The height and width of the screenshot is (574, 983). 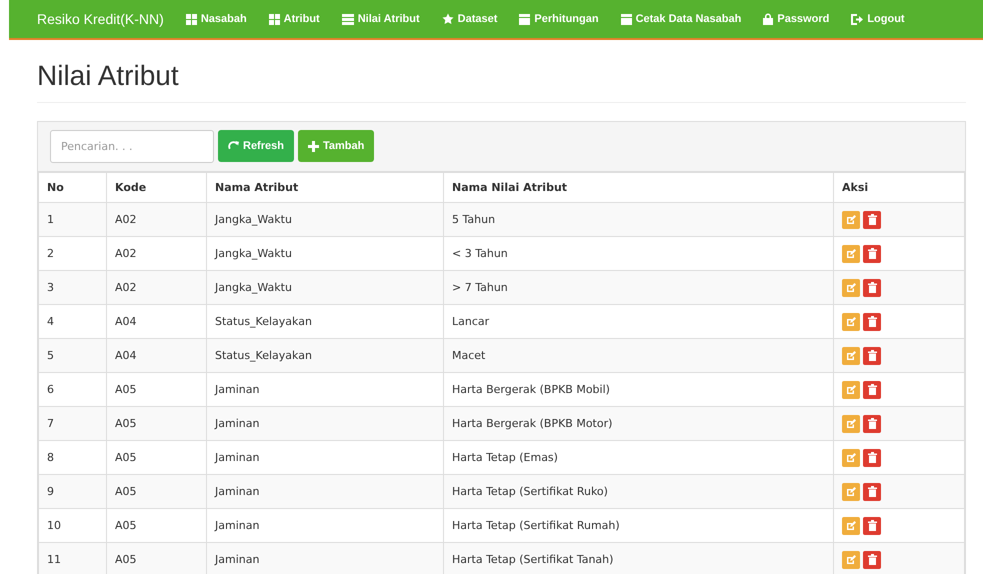 What do you see at coordinates (639, 423) in the screenshot?
I see `table-cell: Harta Bergerak (BPKB Motor)` at bounding box center [639, 423].